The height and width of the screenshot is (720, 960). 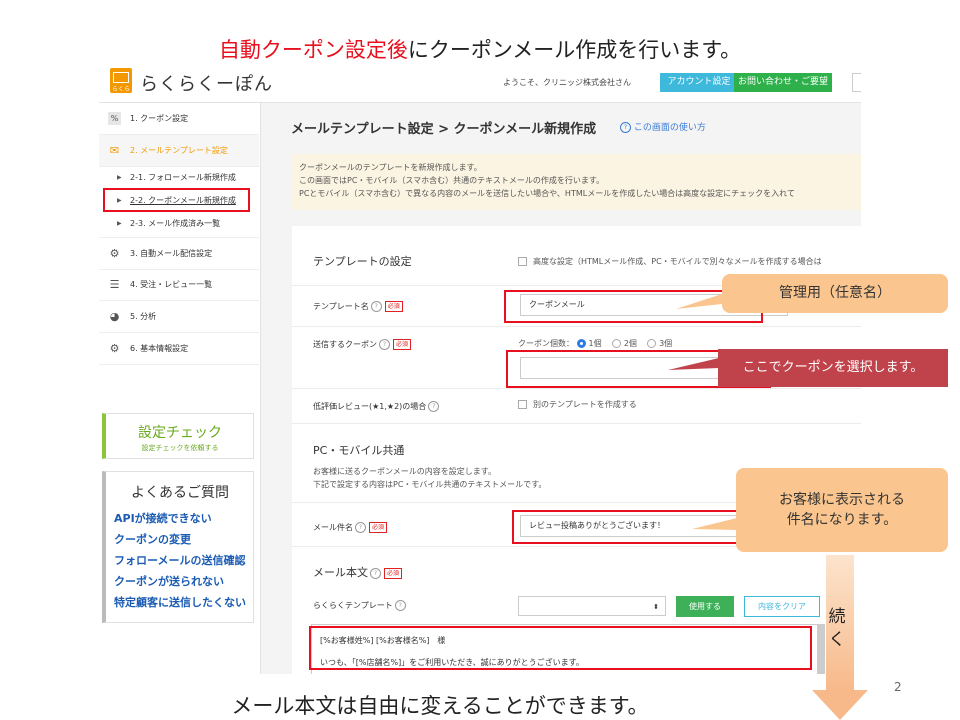 What do you see at coordinates (835, 293) in the screenshot?
I see `callout-name-note: 管理用（任意名）` at bounding box center [835, 293].